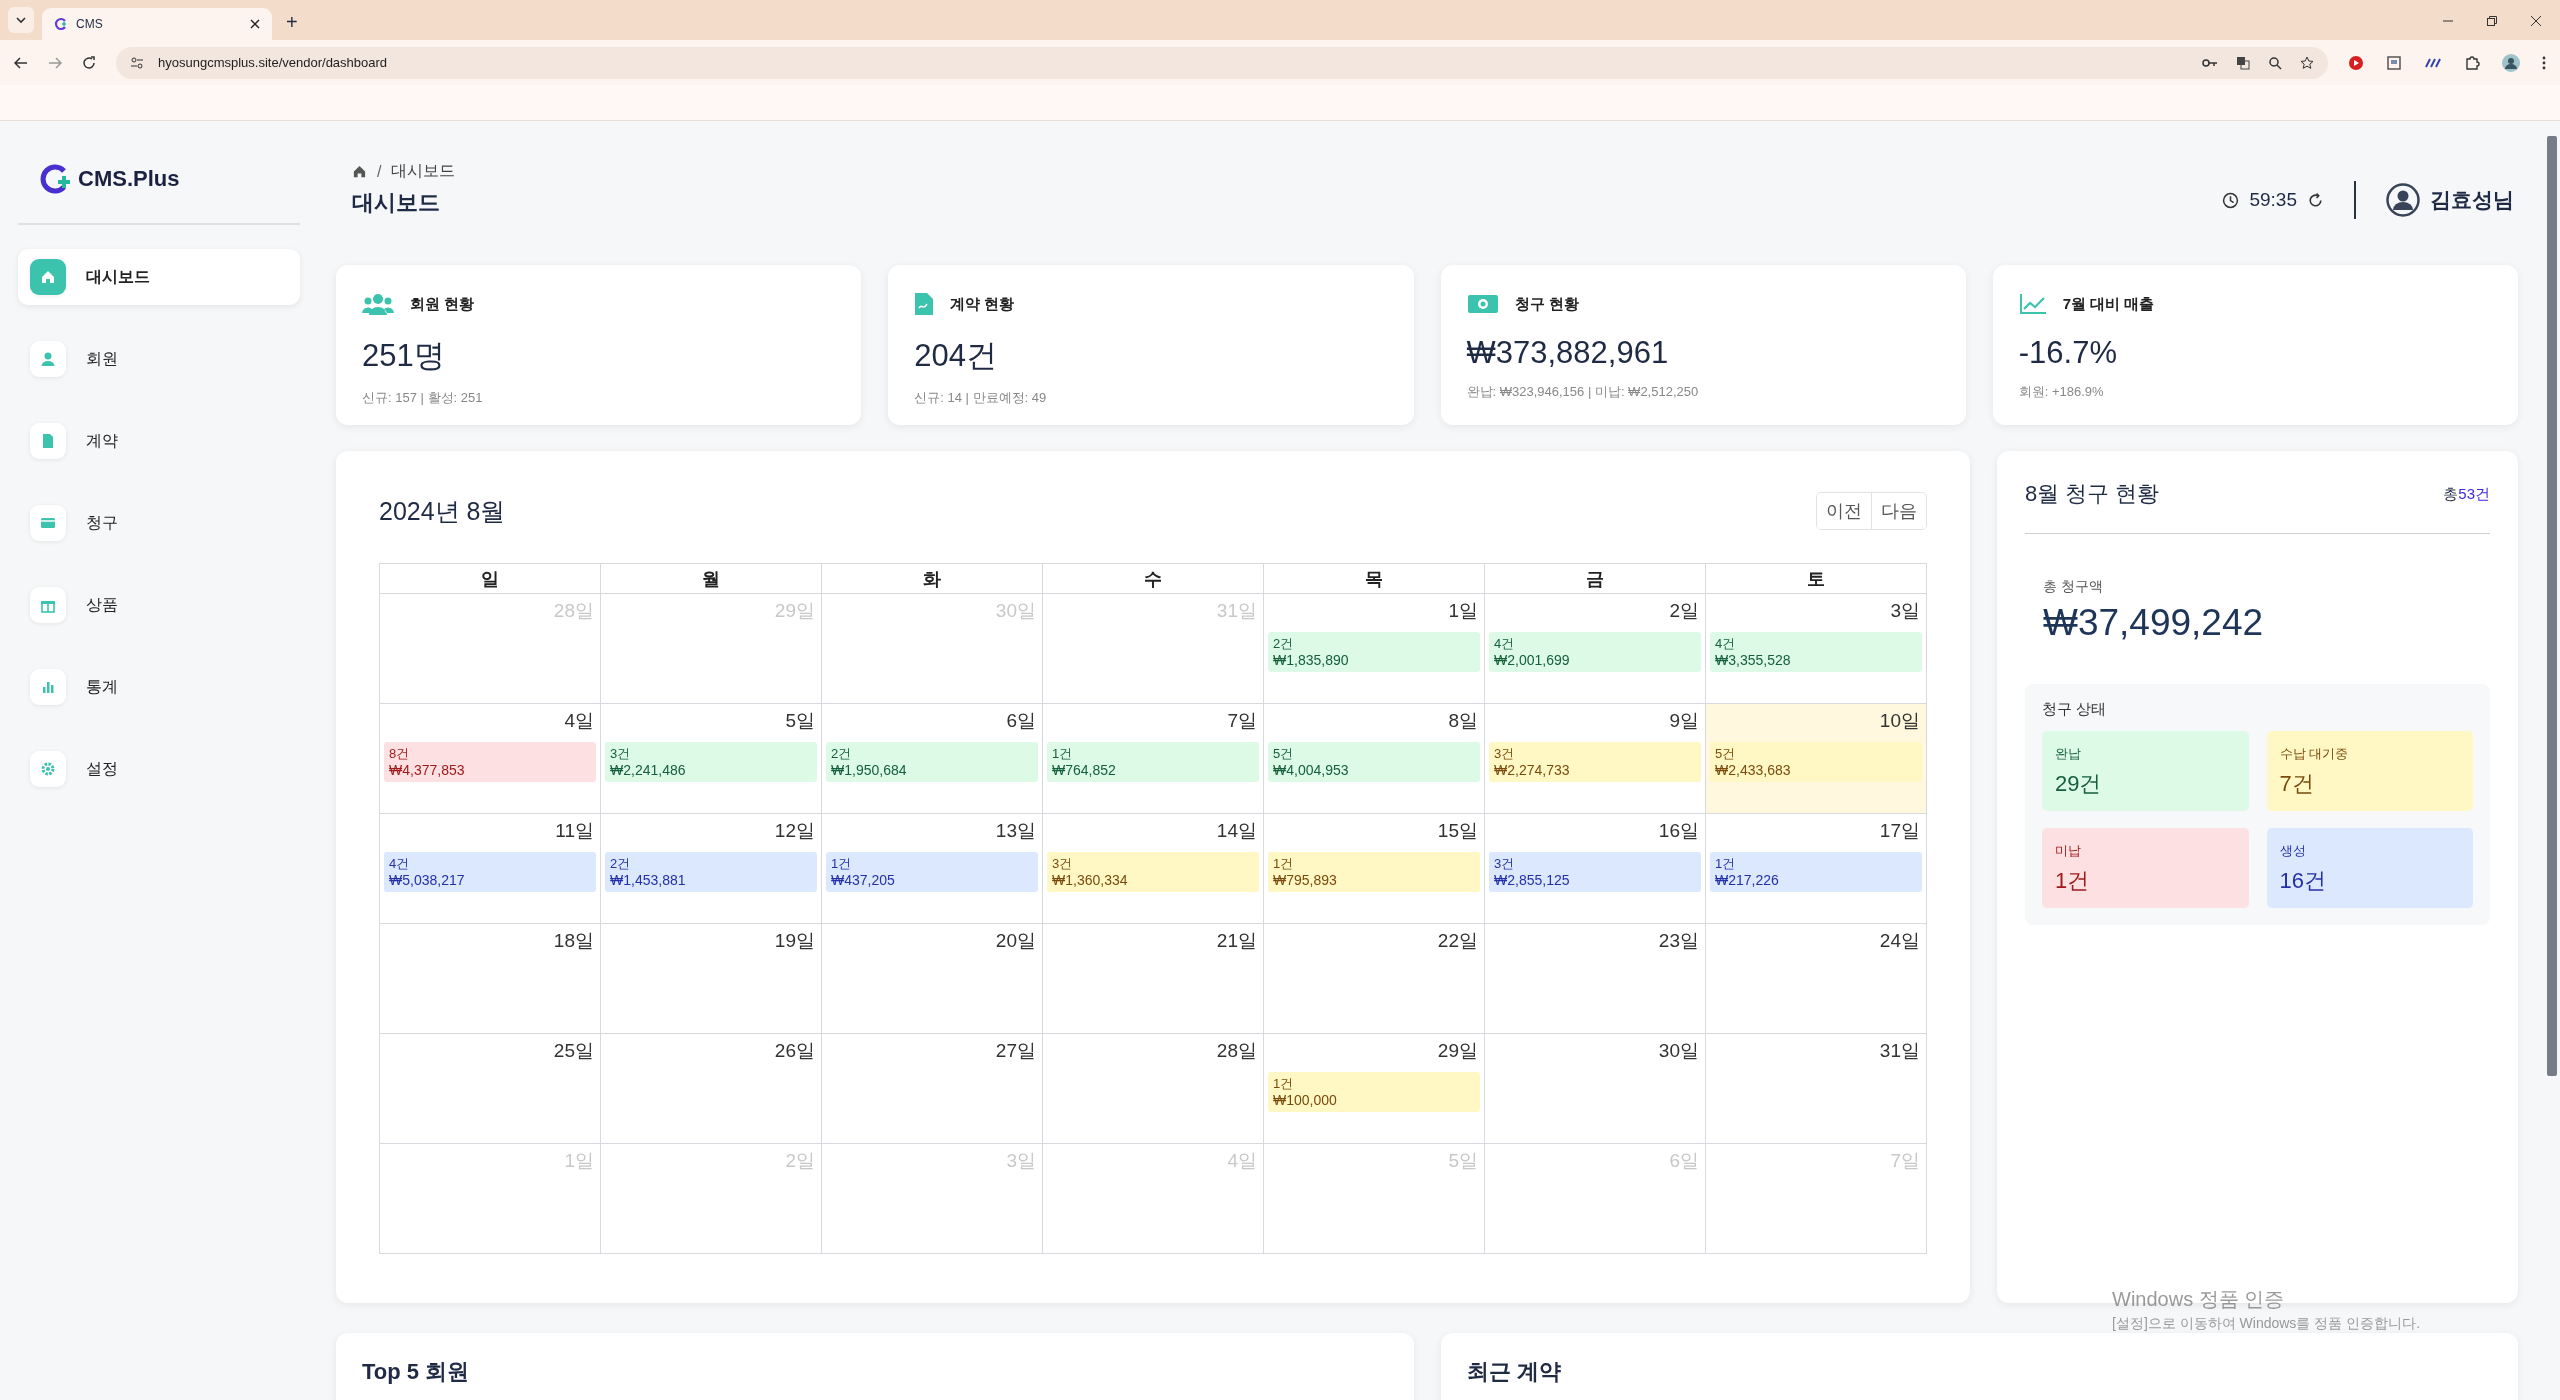 Image resolution: width=2560 pixels, height=1400 pixels. Describe the element at coordinates (1595, 1089) in the screenshot. I see `calendar-day: 30일` at that location.